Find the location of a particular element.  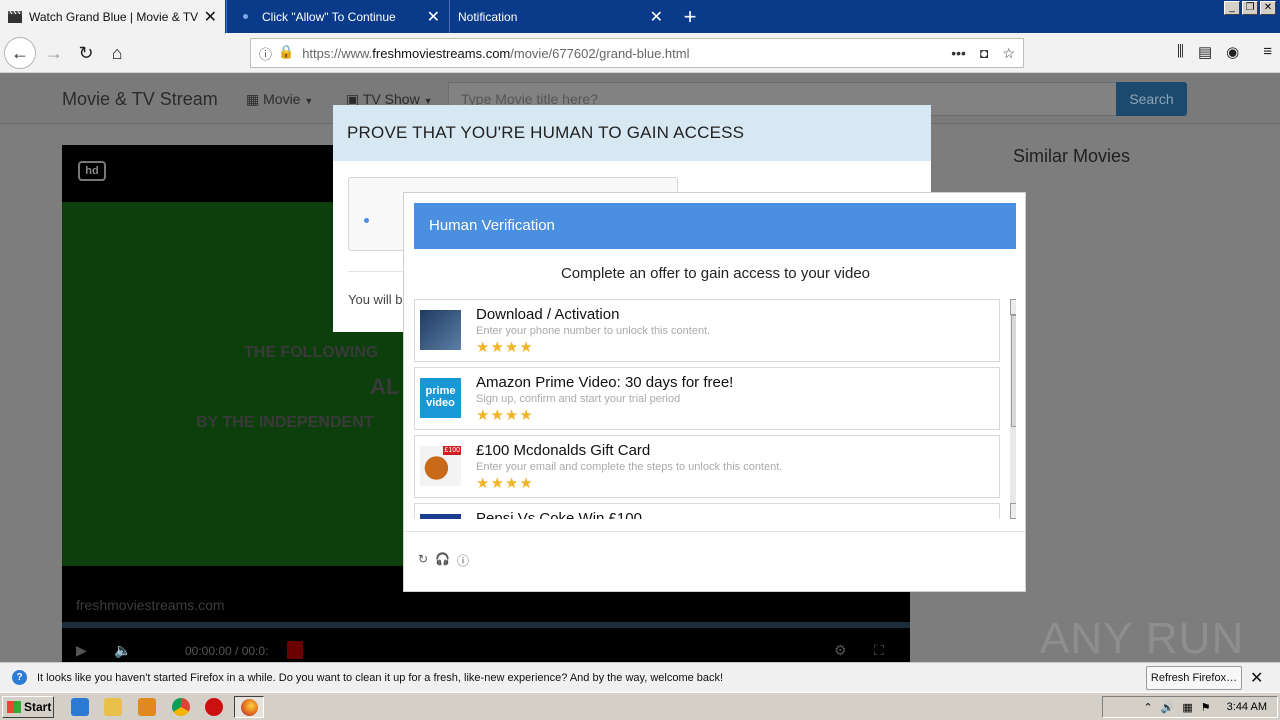

nav-movie: ▦ Movie ▼ is located at coordinates (279, 99).